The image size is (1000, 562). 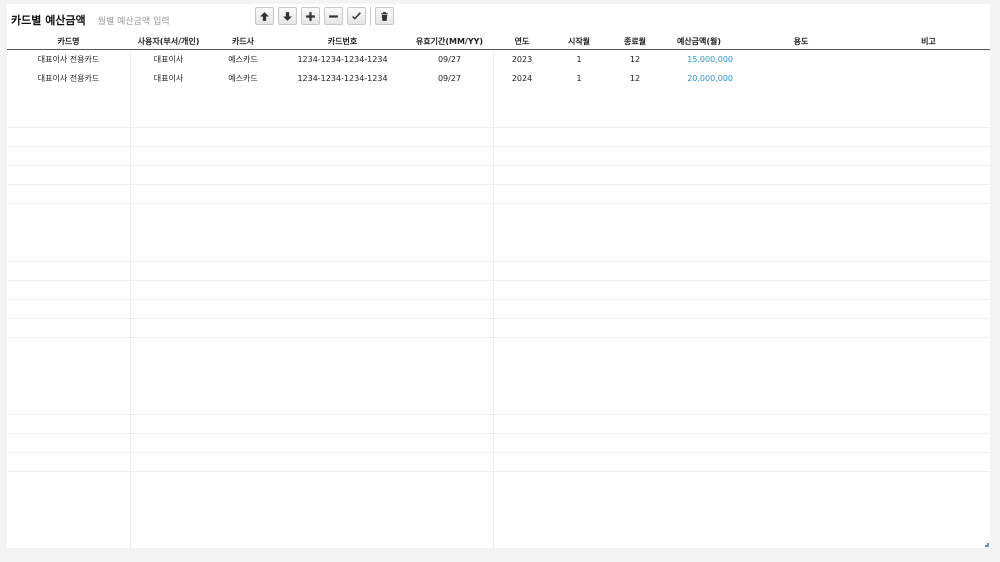 I want to click on confirm-button, so click(x=356, y=16).